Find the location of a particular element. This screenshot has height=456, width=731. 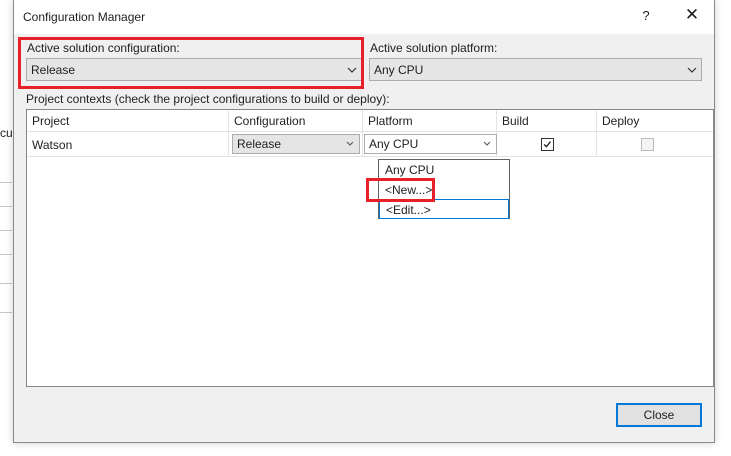

close-icon: ✕ is located at coordinates (692, 15).